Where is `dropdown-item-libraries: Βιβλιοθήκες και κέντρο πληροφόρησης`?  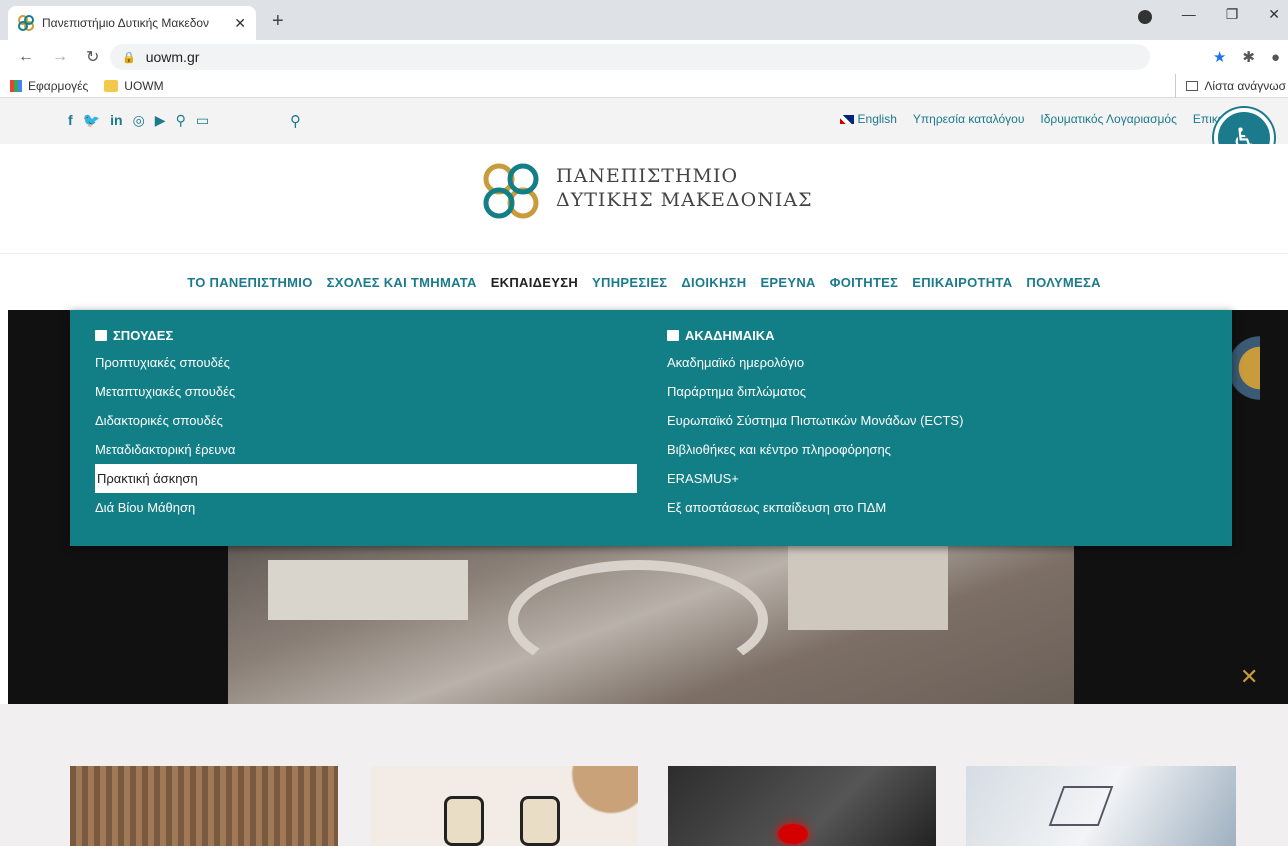
dropdown-item-libraries: Βιβλιοθήκες και κέντρο πληροφόρησης is located at coordinates (937, 449).